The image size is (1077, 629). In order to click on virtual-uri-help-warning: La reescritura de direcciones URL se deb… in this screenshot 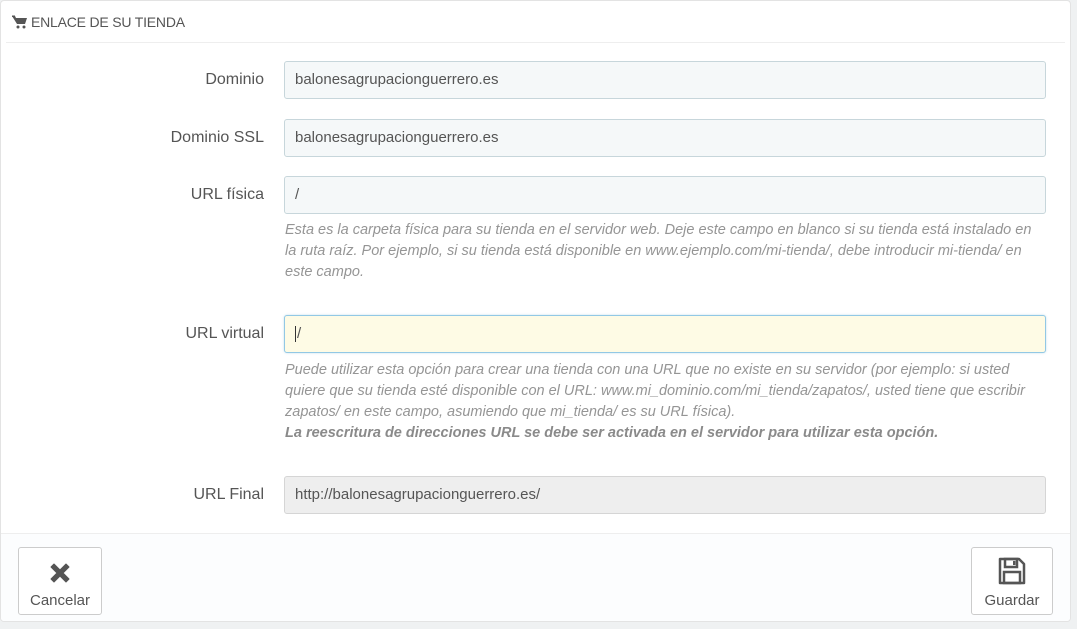, I will do `click(612, 433)`.